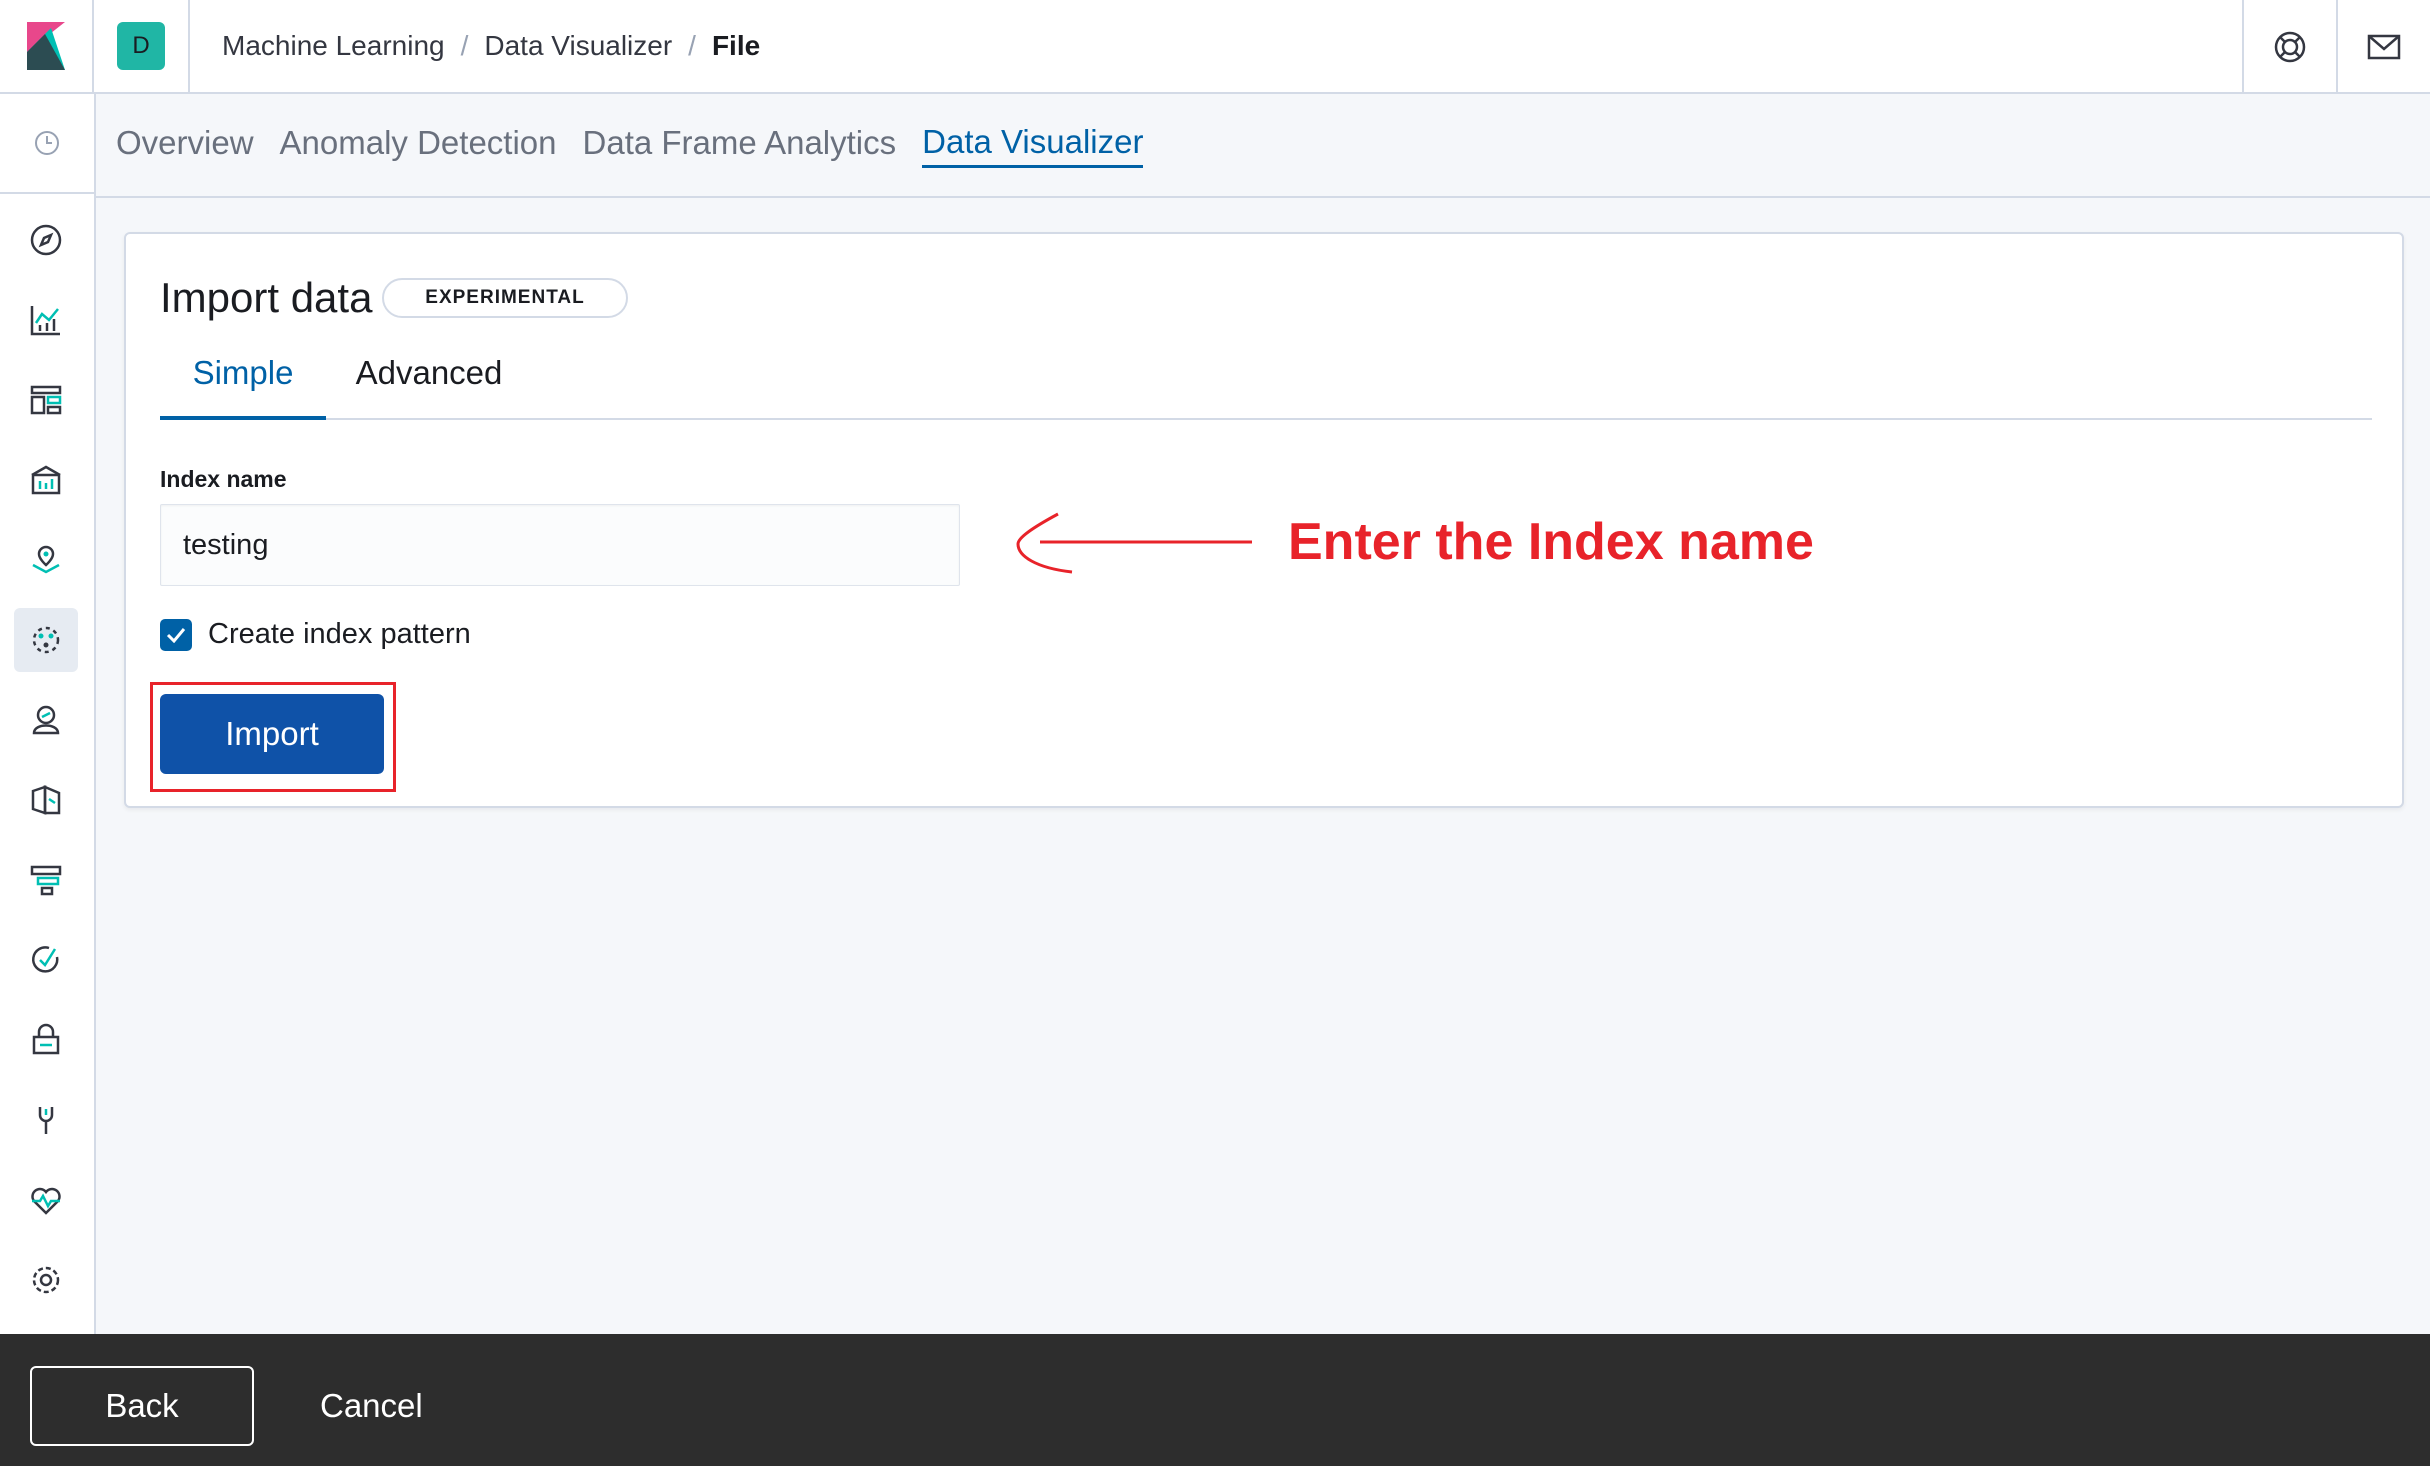 Image resolution: width=2430 pixels, height=1466 pixels. Describe the element at coordinates (578, 46) in the screenshot. I see `breadcrumb-data-visualizer: Data Visualizer` at that location.